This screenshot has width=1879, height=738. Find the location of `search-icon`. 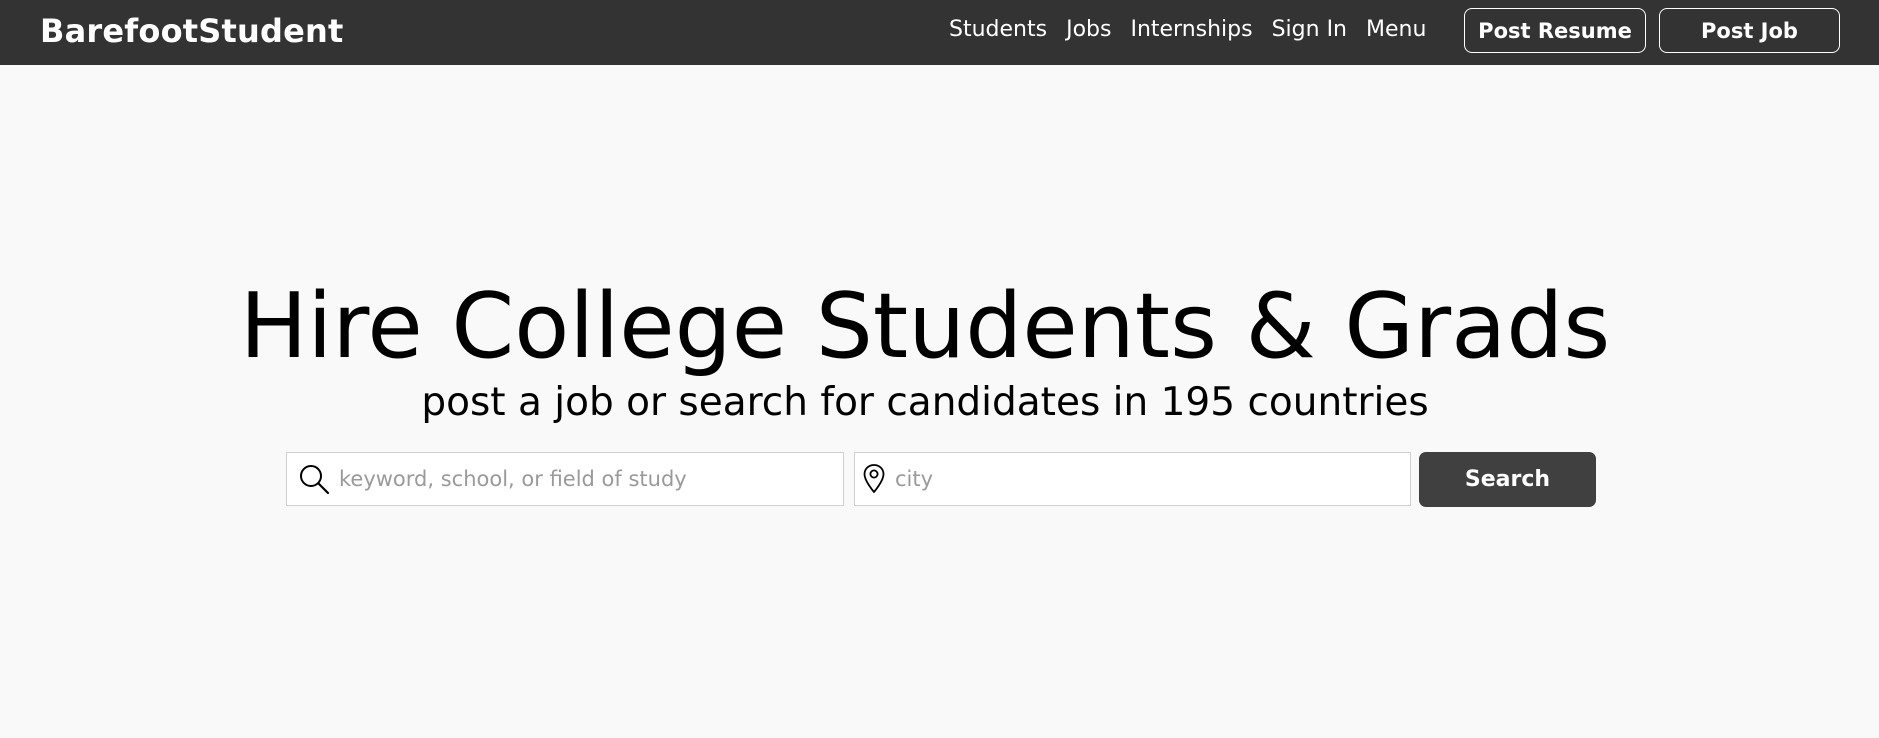

search-icon is located at coordinates (312, 479).